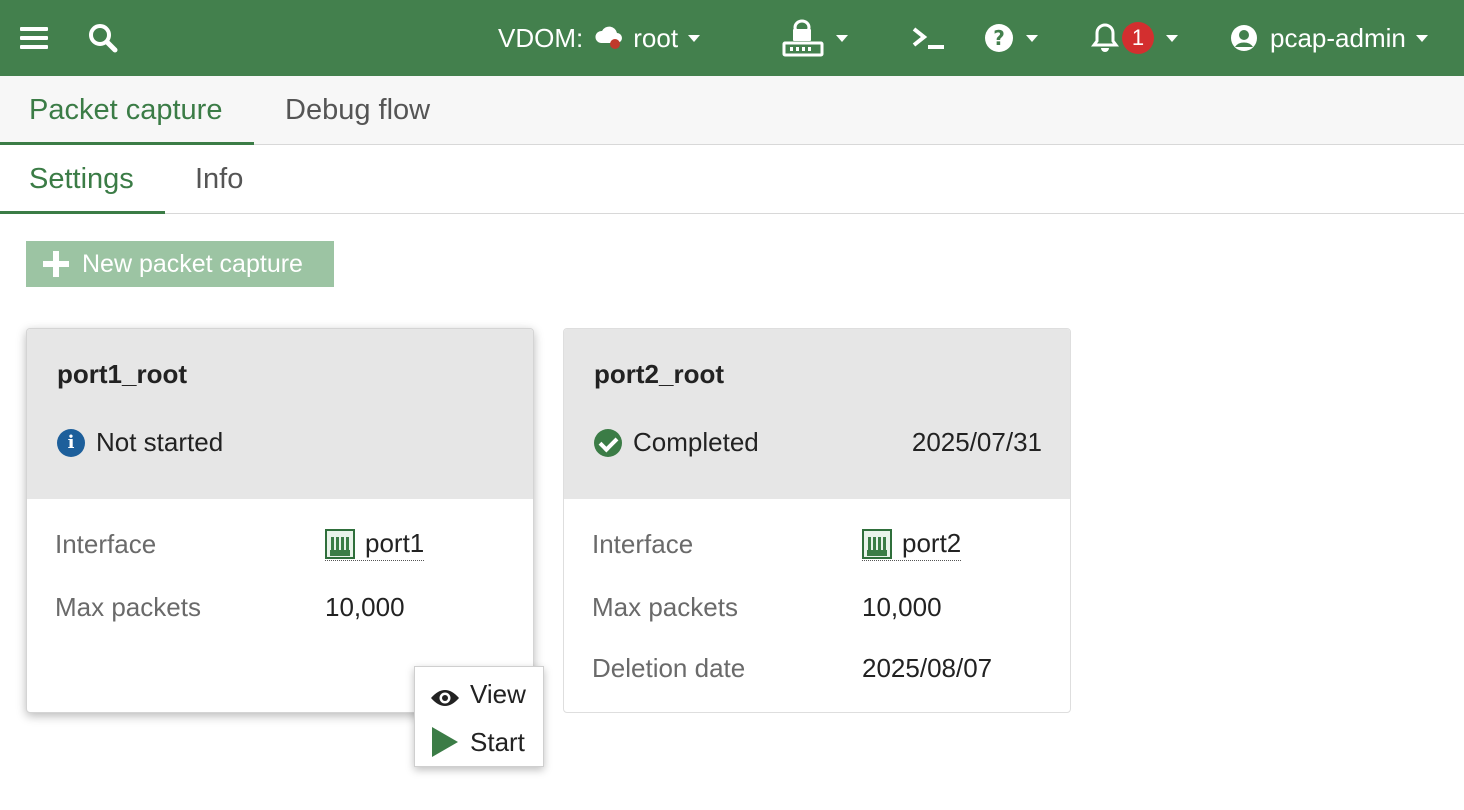 The width and height of the screenshot is (1464, 810). What do you see at coordinates (34, 38) in the screenshot?
I see `menu-icon` at bounding box center [34, 38].